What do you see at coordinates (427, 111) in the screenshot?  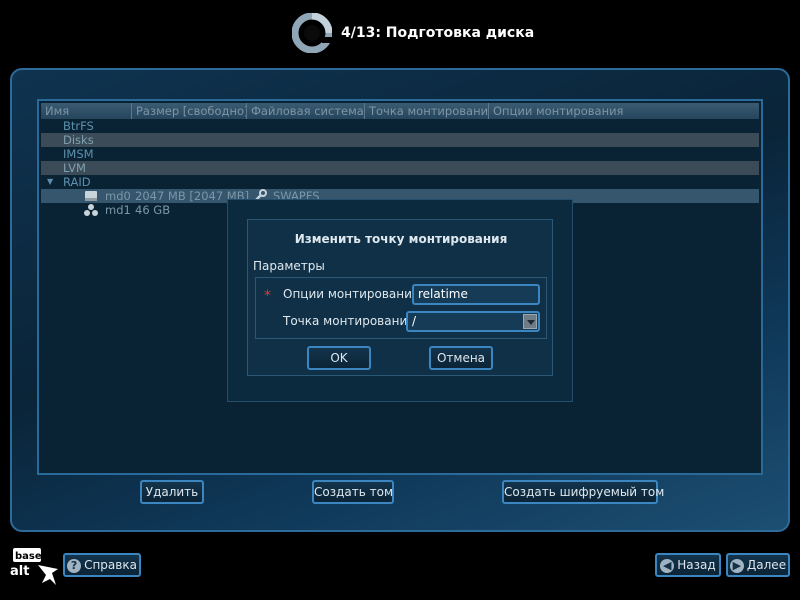 I see `column-mount-point: Точка монтирования` at bounding box center [427, 111].